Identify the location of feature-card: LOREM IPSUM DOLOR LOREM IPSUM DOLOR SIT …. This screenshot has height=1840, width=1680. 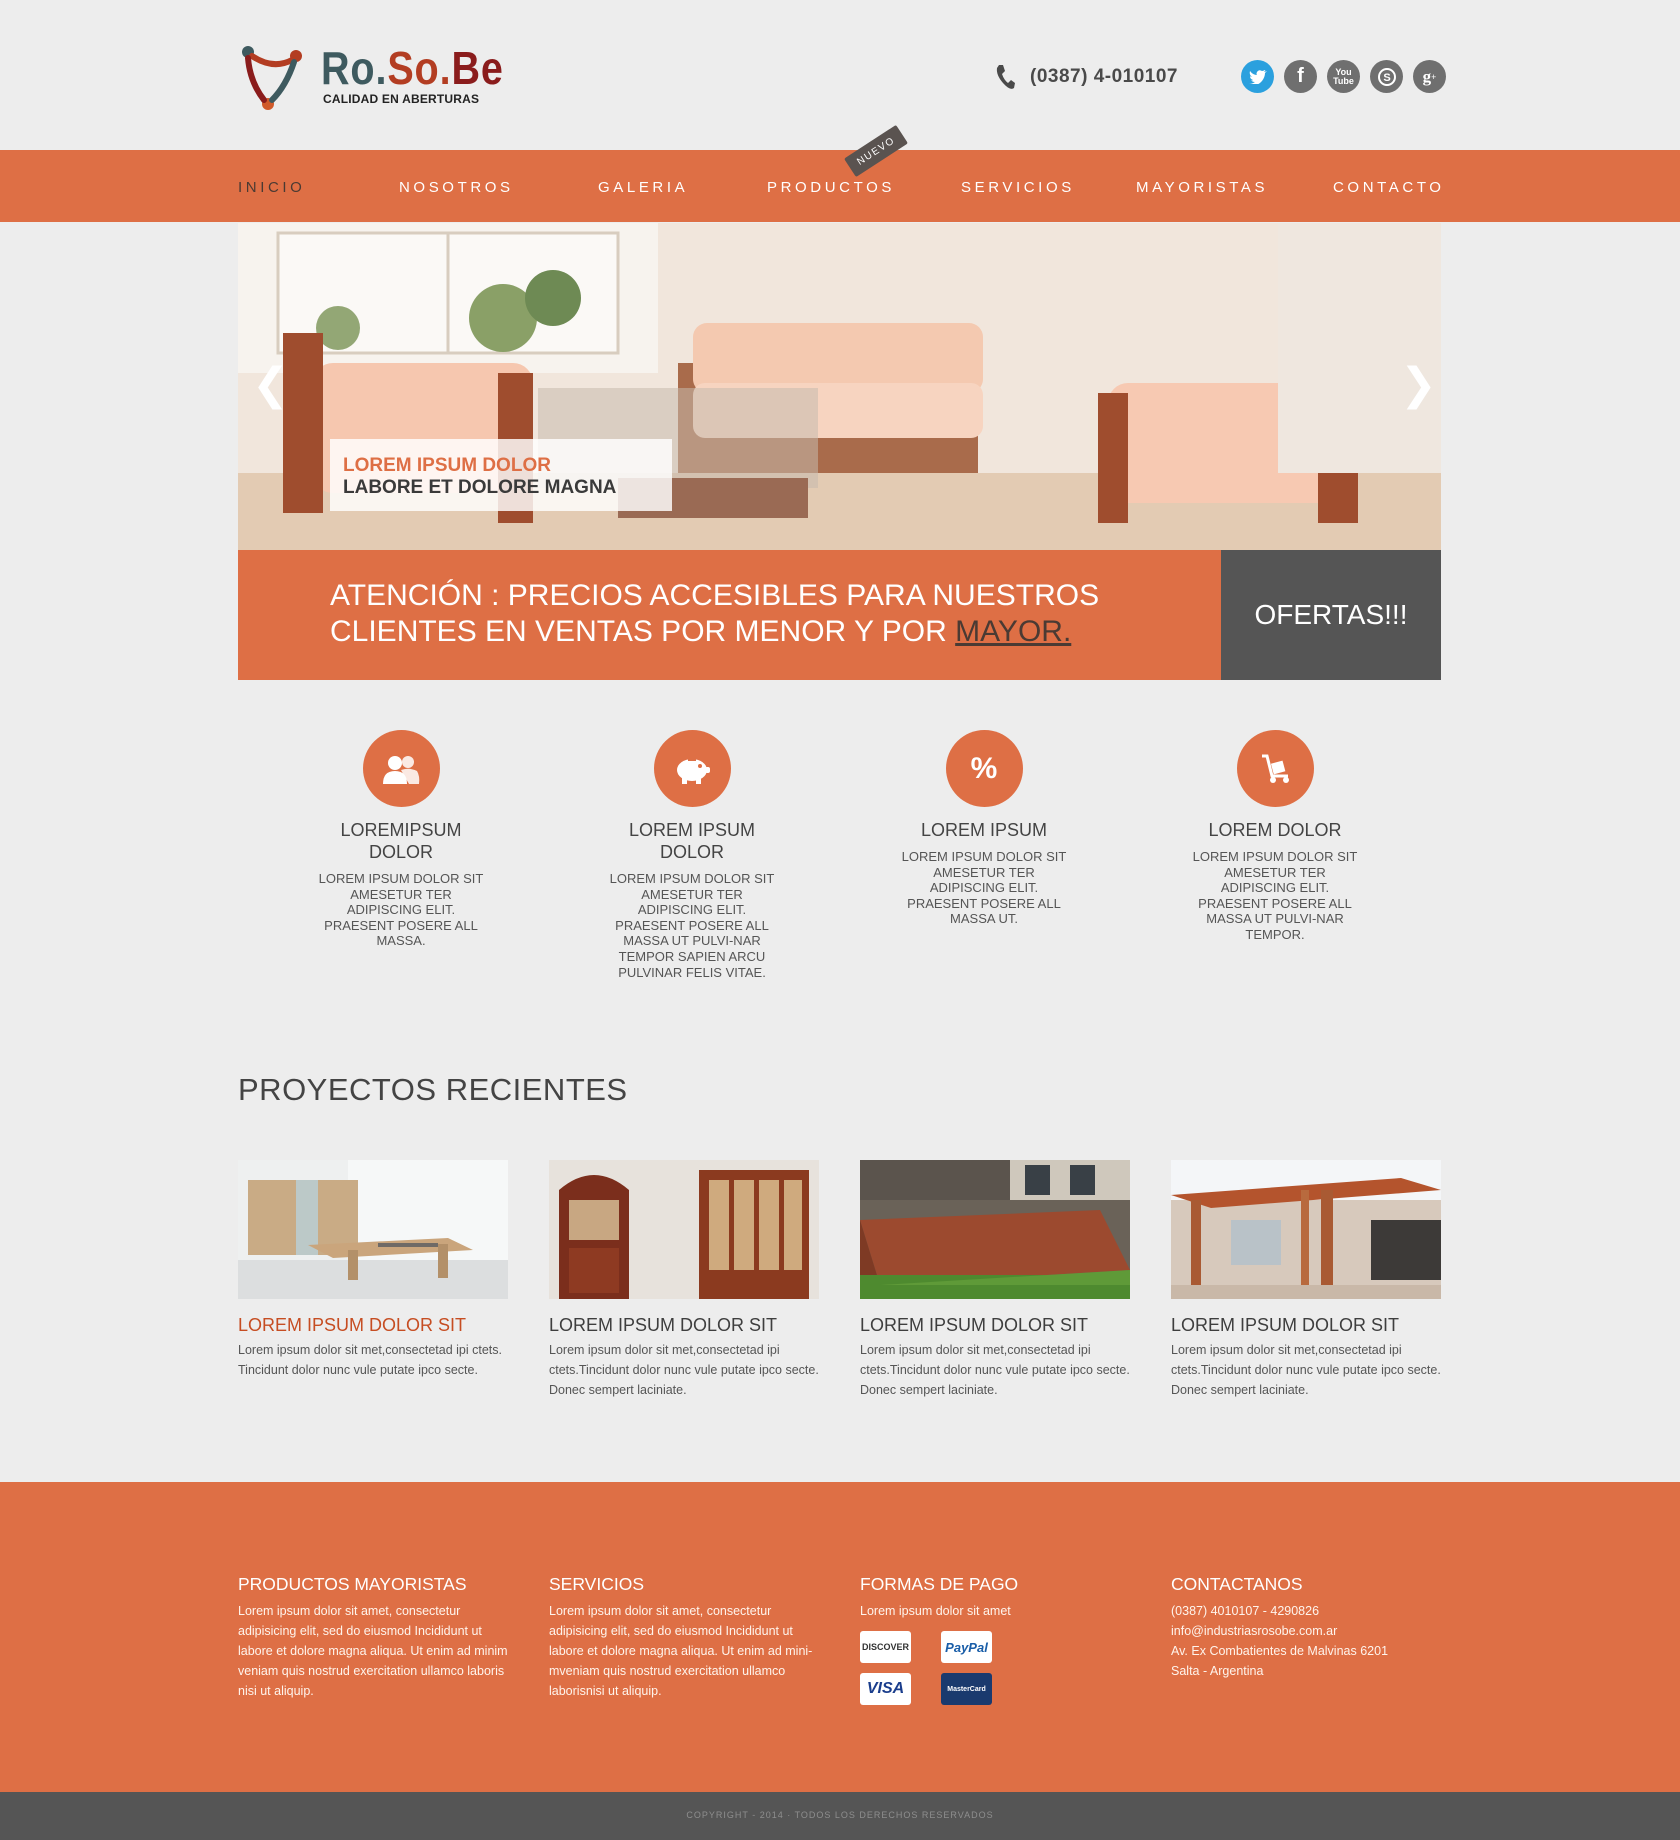
(692, 855).